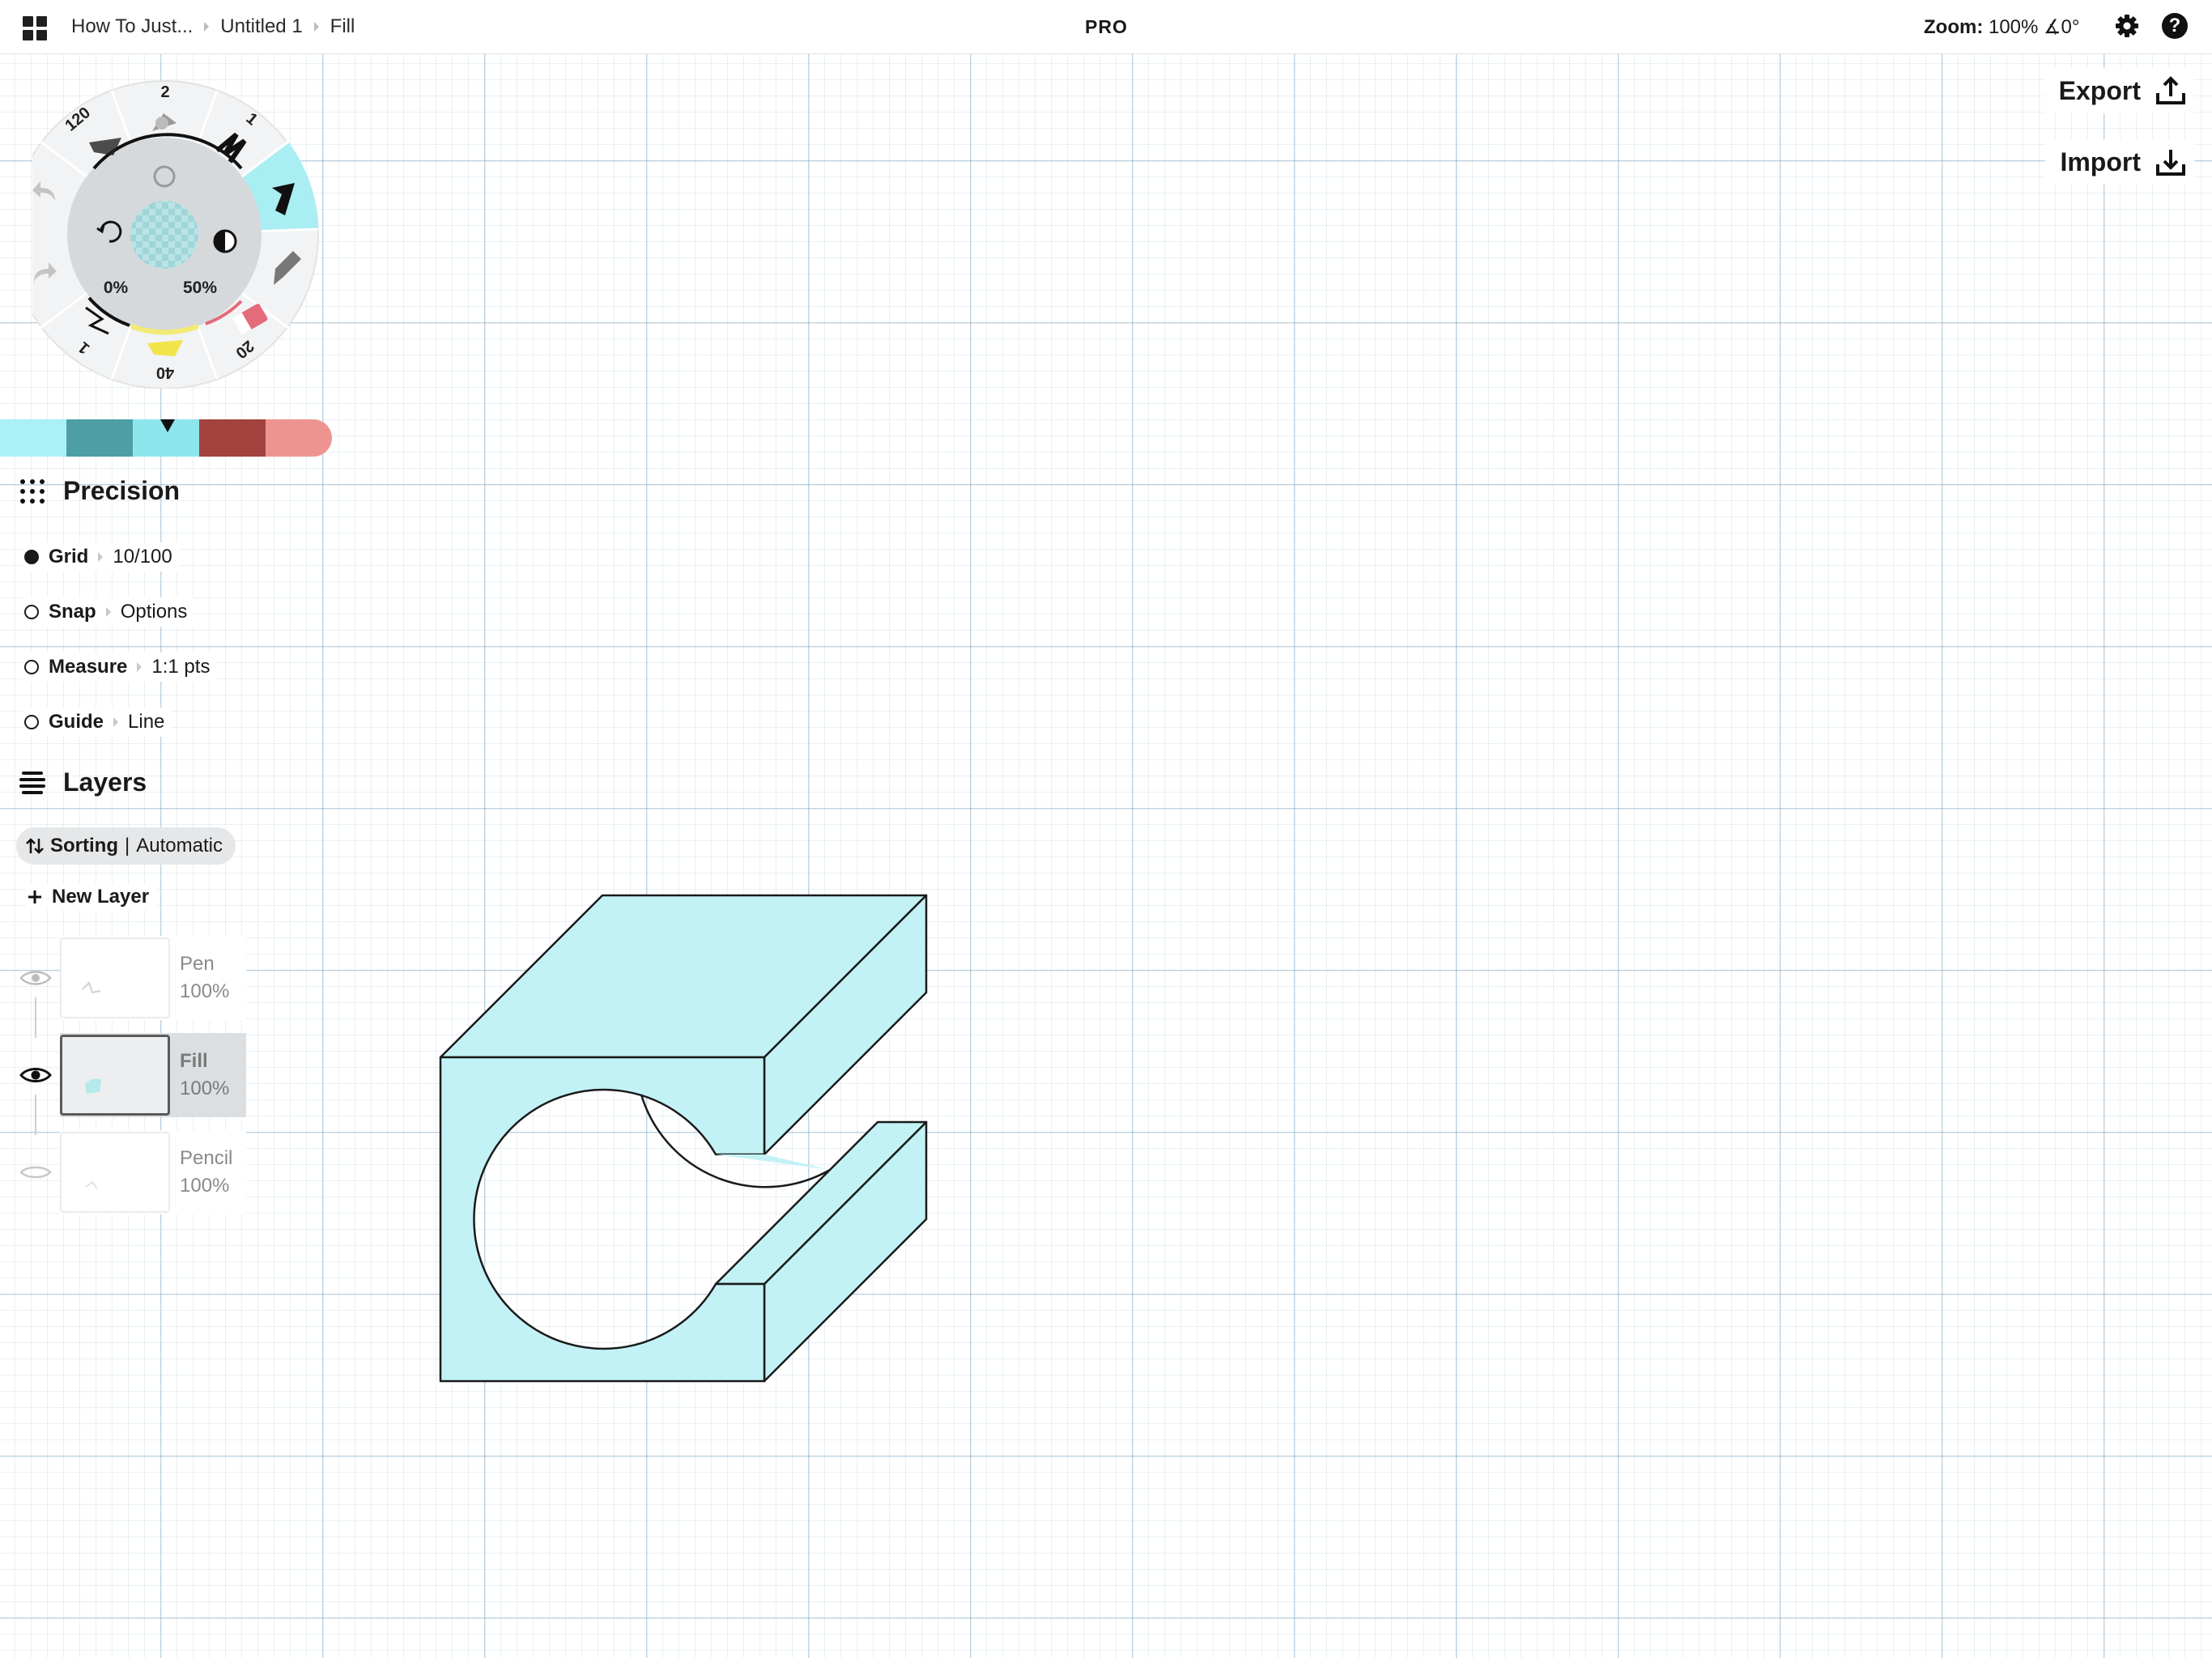 This screenshot has width=2212, height=1658. What do you see at coordinates (200, 287) in the screenshot?
I see `smoothing-label: 50%` at bounding box center [200, 287].